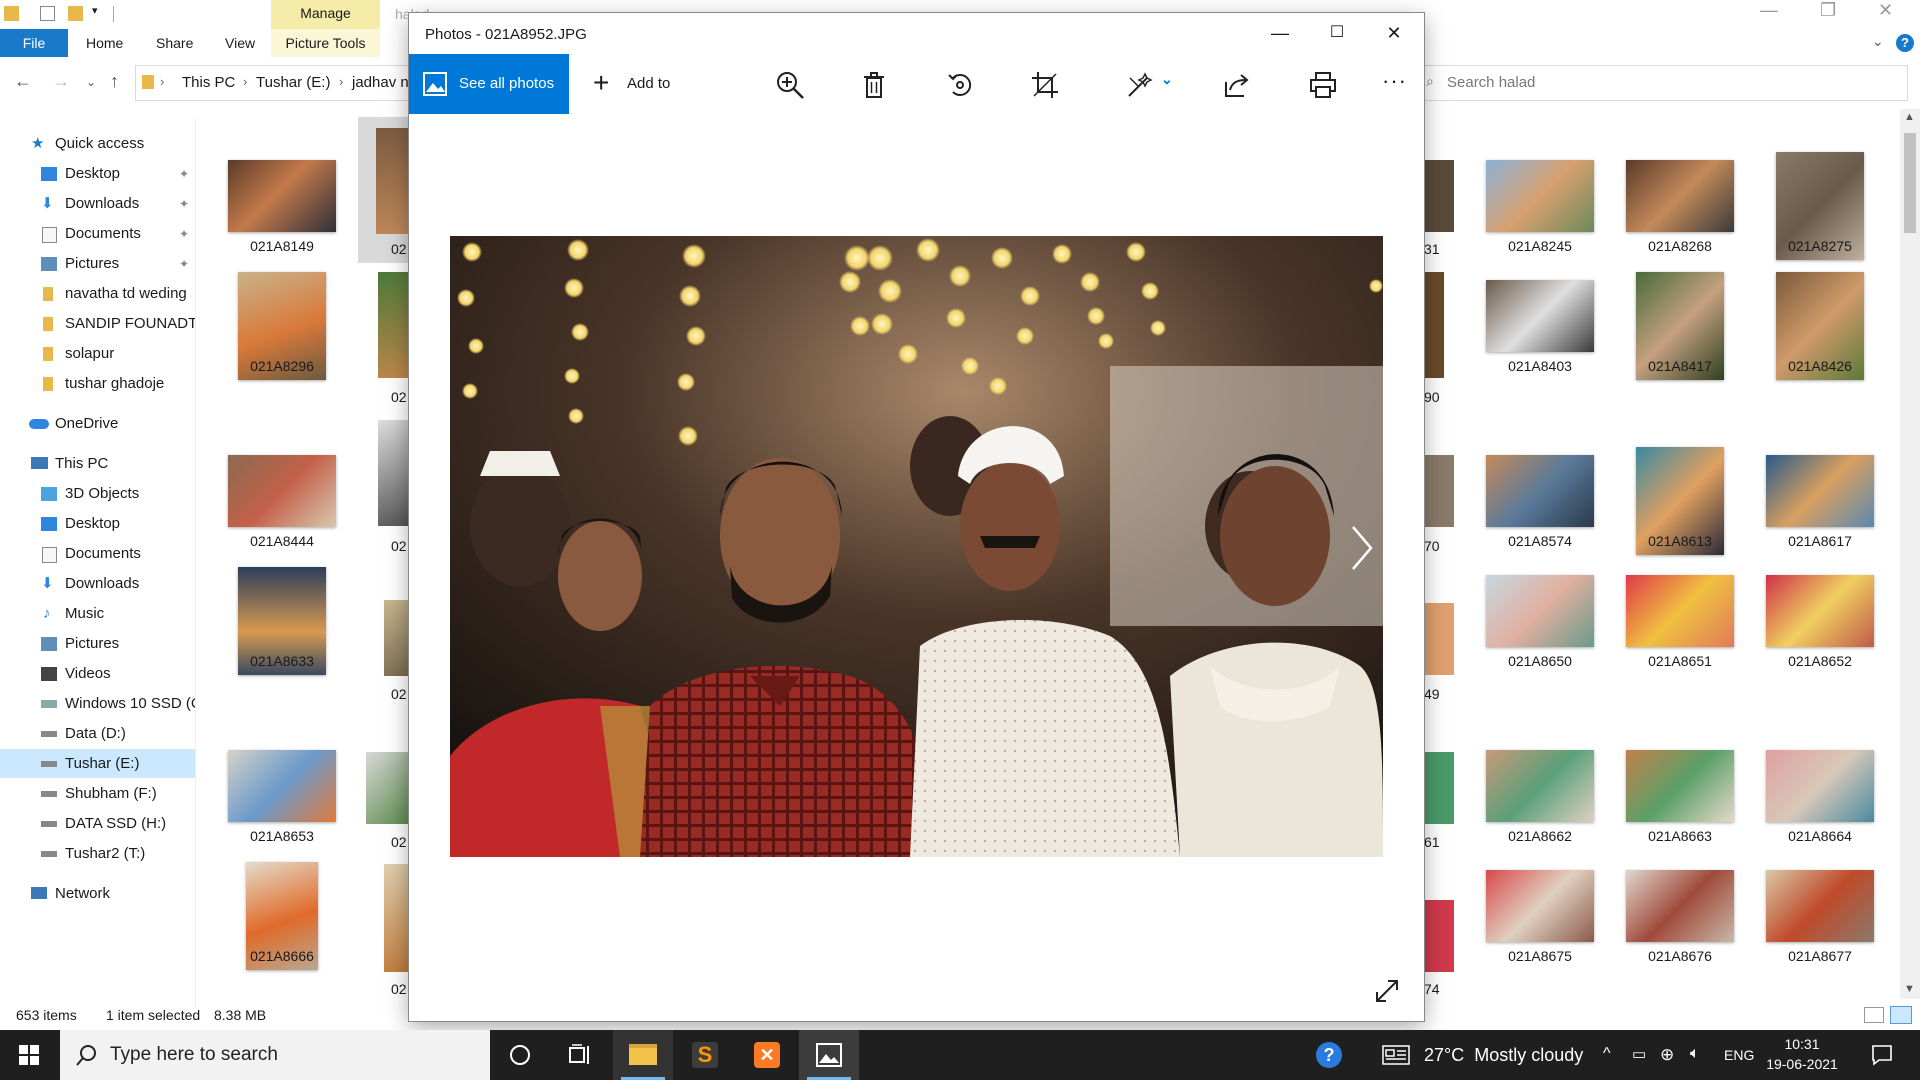 This screenshot has height=1080, width=1920. What do you see at coordinates (293, 82) in the screenshot?
I see `breadcrumb-tushar-e: Tushar (E:)` at bounding box center [293, 82].